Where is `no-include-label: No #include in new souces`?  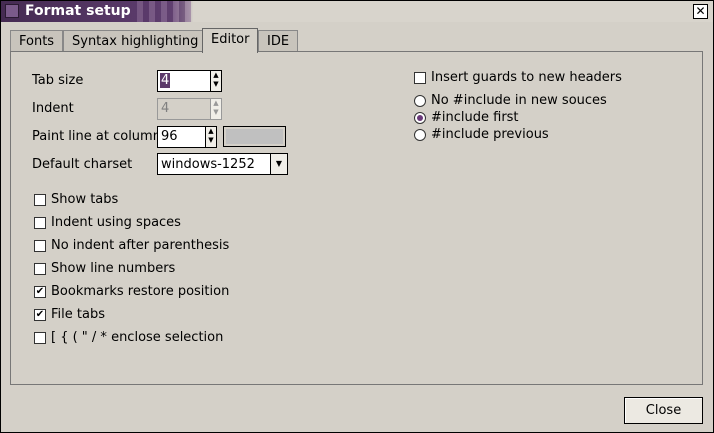
no-include-label: No #include in new souces is located at coordinates (519, 100).